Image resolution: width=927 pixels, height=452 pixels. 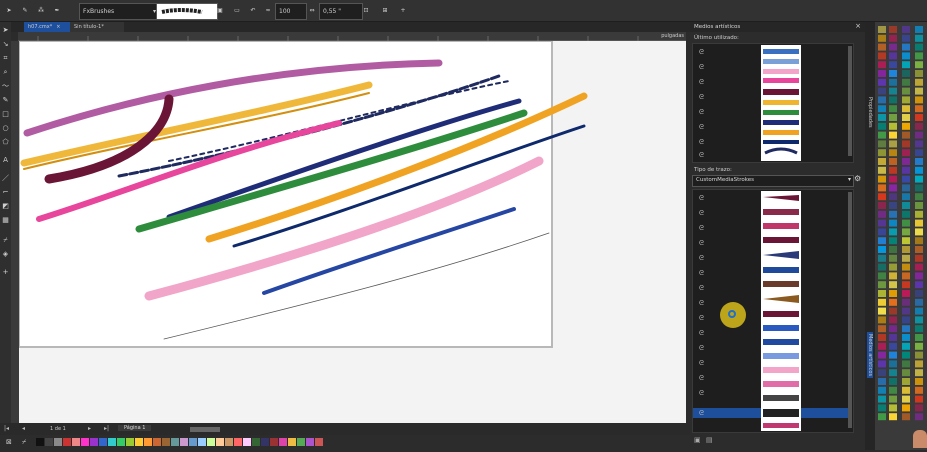 What do you see at coordinates (403, 10) in the screenshot?
I see `plus-icon: +` at bounding box center [403, 10].